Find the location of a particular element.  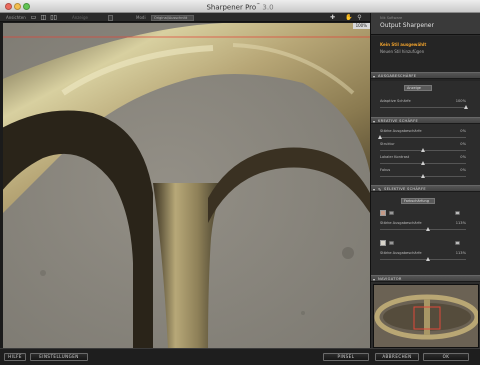

hand-tool-icon: ✋ is located at coordinates (348, 17).